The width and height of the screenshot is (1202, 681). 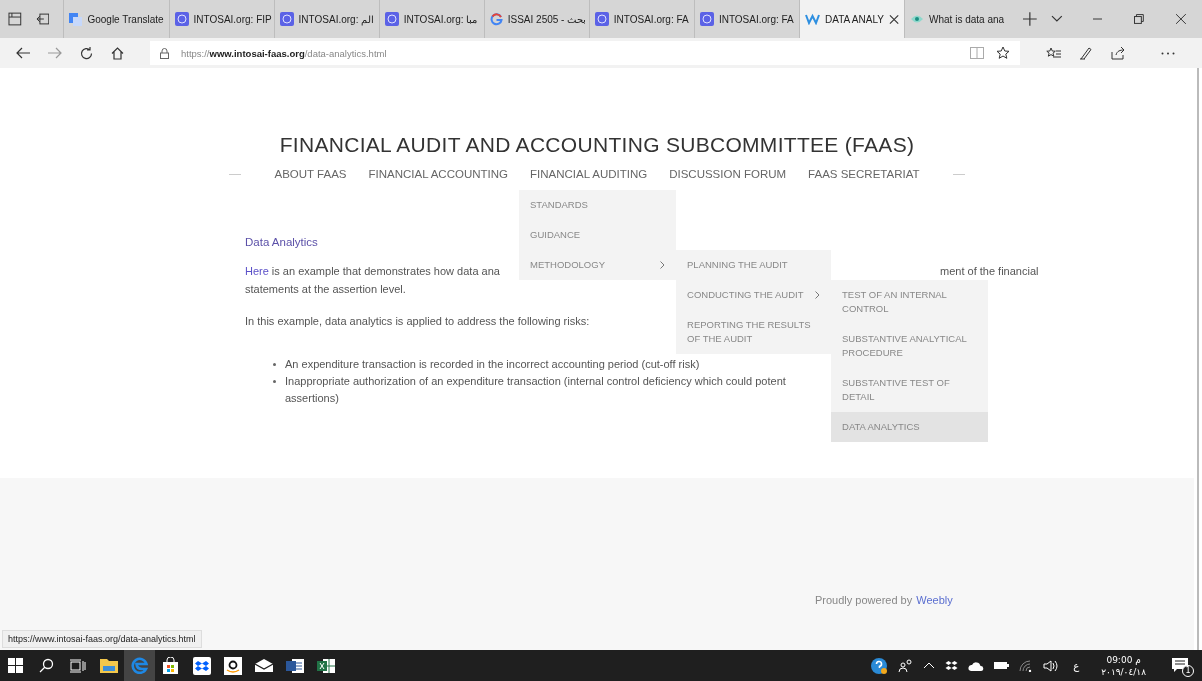 What do you see at coordinates (1026, 665) in the screenshot?
I see `wifi-icon` at bounding box center [1026, 665].